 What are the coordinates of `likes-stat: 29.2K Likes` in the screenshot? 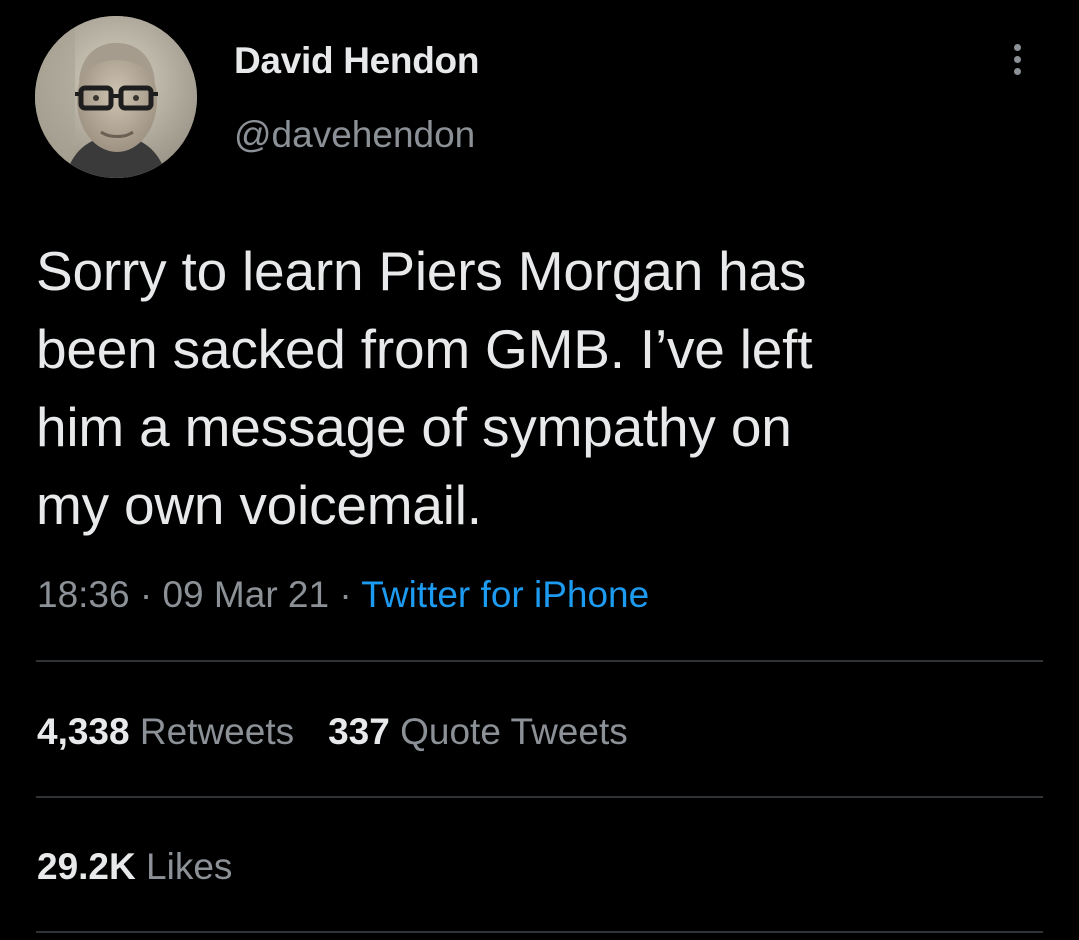 It's located at (134, 866).